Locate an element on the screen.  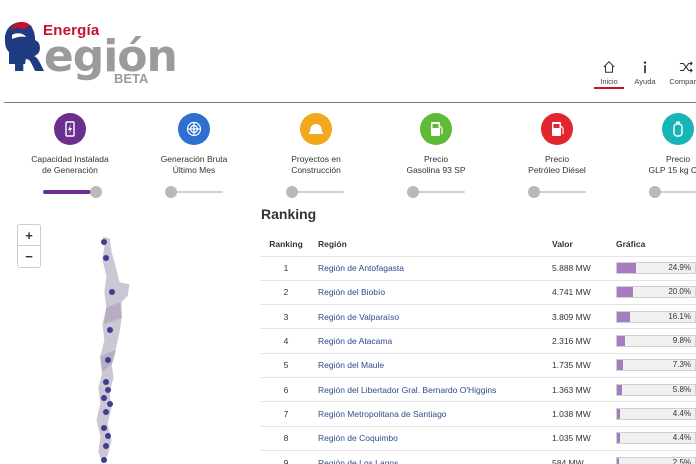
indicator-diesel: Precio Petróleo Diésel is located at coordinates (557, 144).